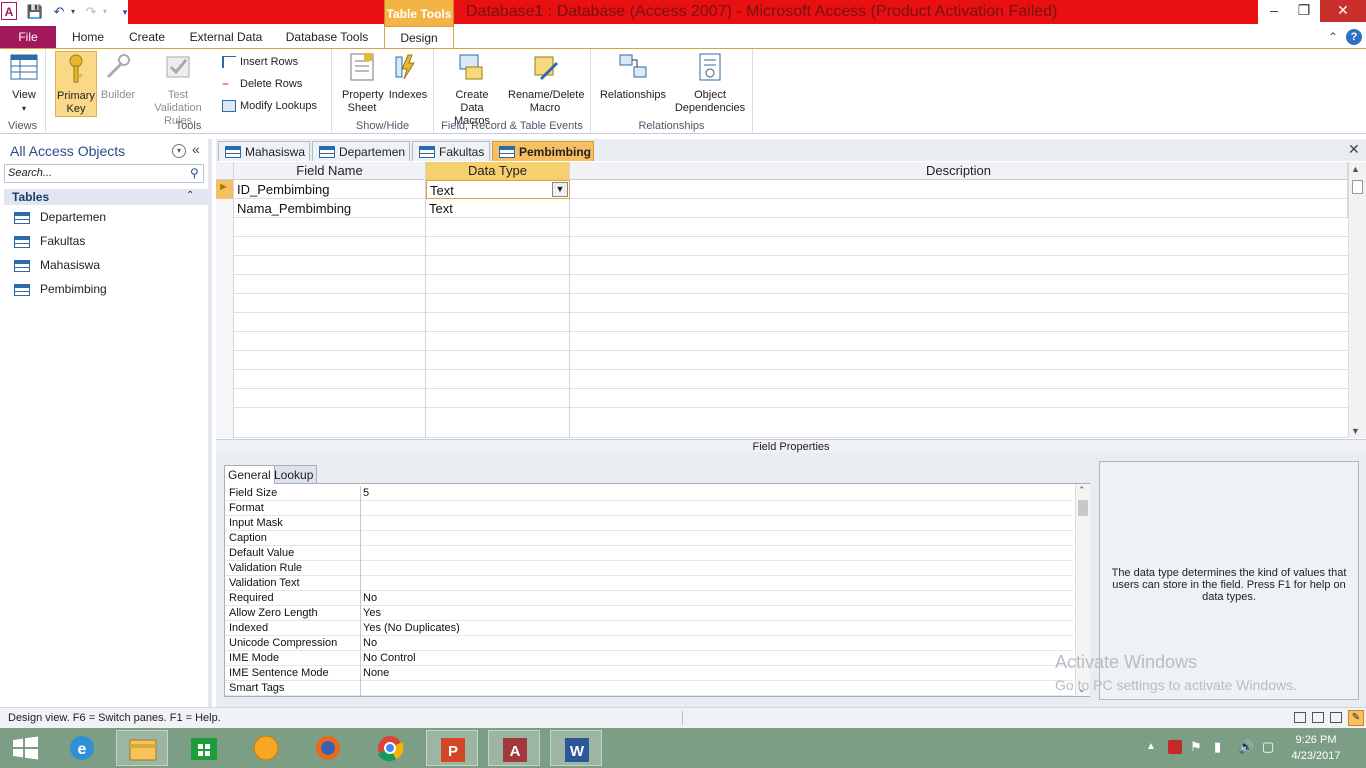 The image size is (1366, 768). What do you see at coordinates (118, 76) in the screenshot?
I see `builder-button: Builder` at bounding box center [118, 76].